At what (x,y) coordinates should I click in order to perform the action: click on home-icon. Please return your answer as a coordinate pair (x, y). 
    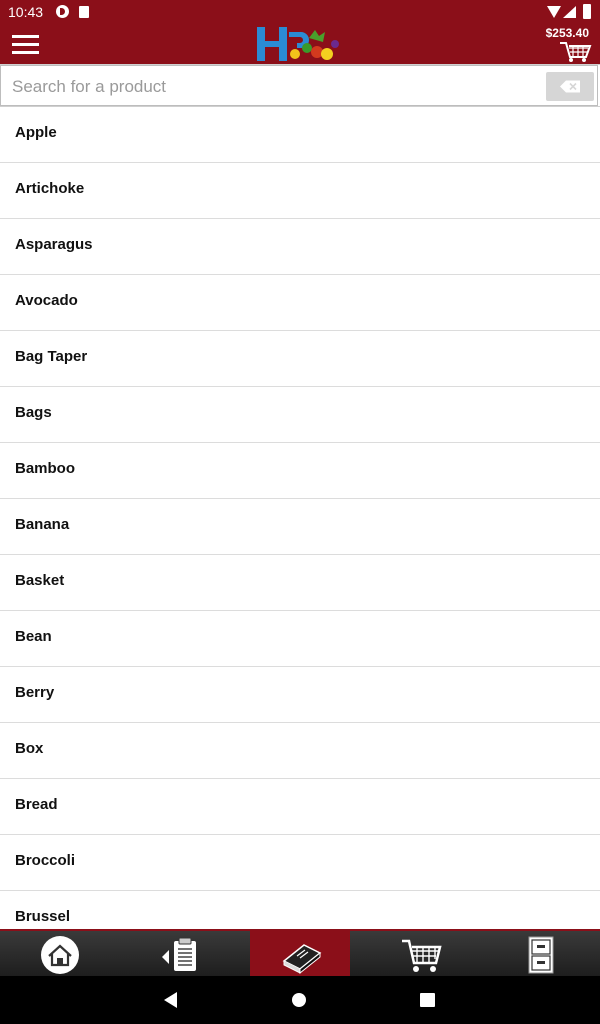
    Looking at the image, I should click on (60, 955).